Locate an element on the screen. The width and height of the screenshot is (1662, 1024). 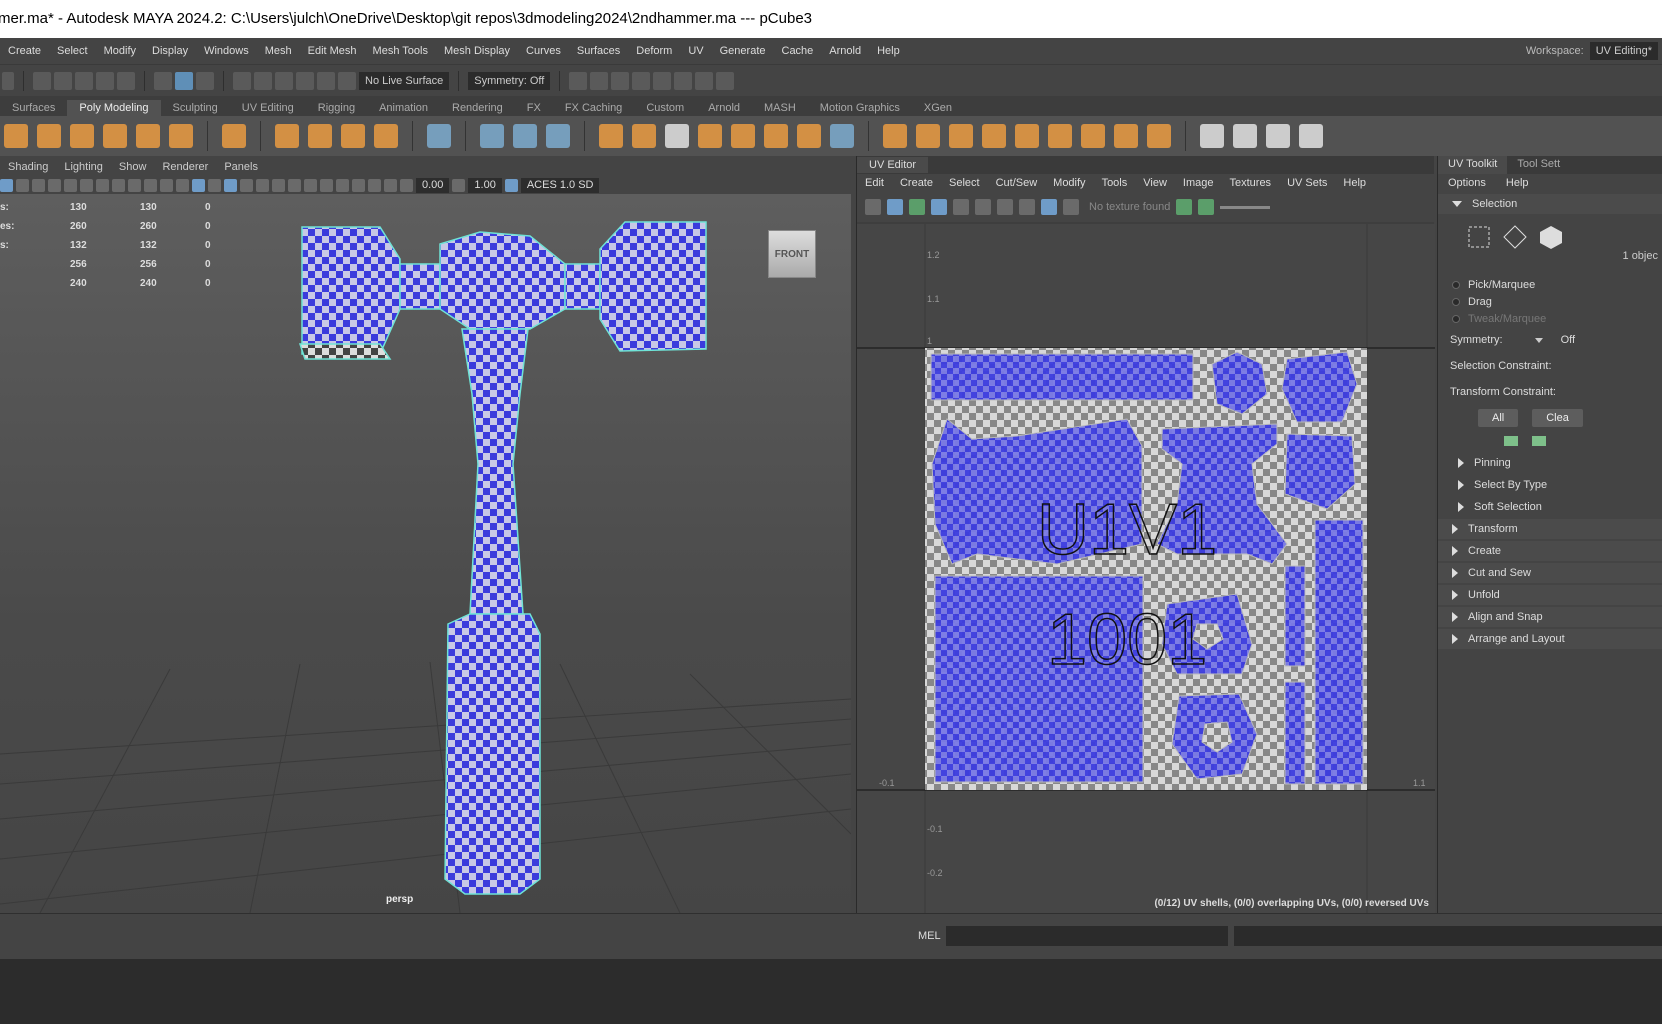
platonic-solid-icon is located at coordinates (234, 136).